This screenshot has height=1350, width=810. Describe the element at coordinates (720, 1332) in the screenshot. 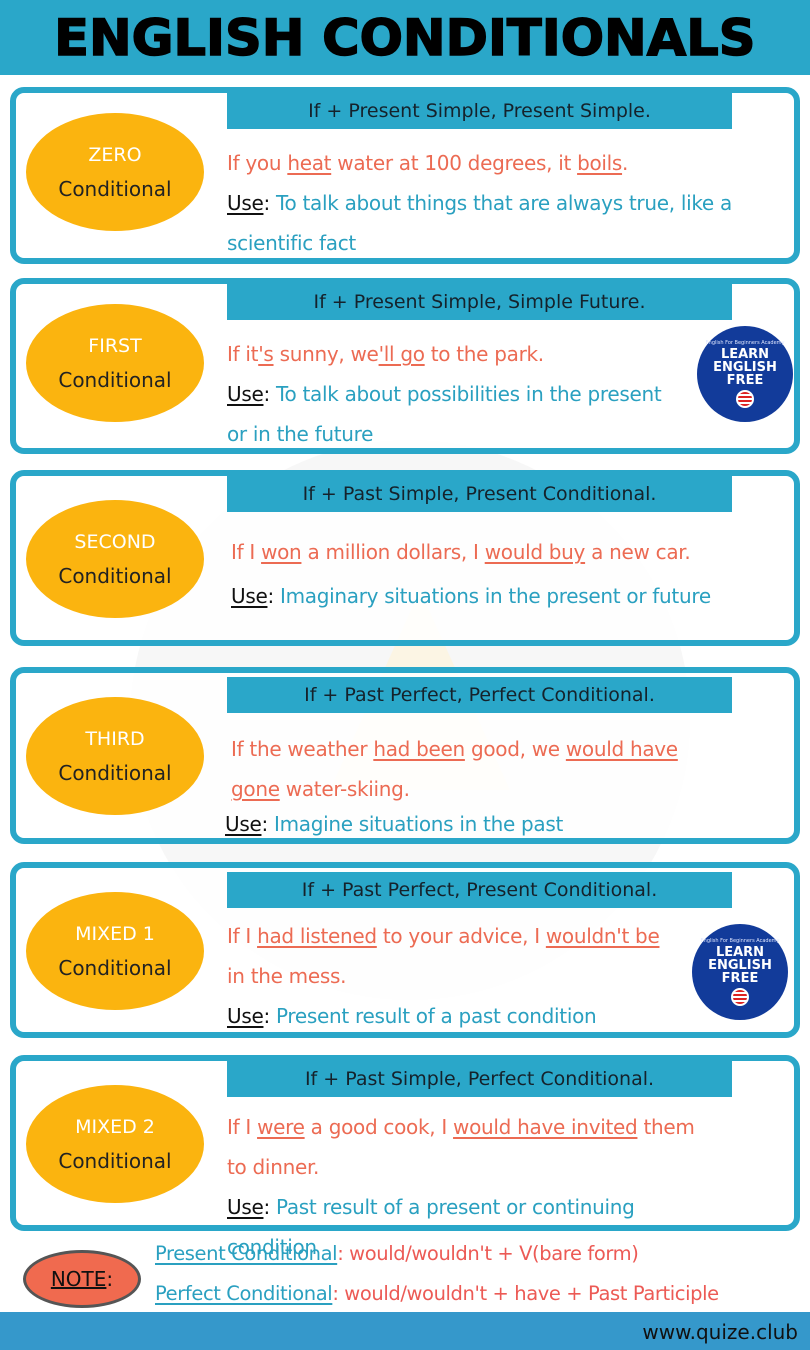

I see `website-url: www.quize.club` at that location.